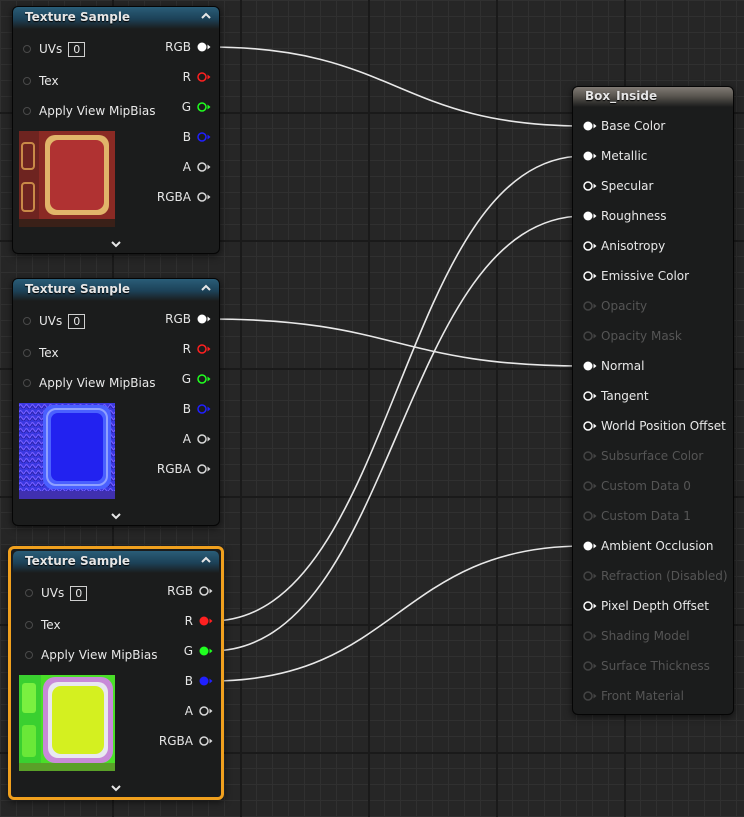 Image resolution: width=744 pixels, height=817 pixels. What do you see at coordinates (618, 186) in the screenshot?
I see `material-input-specular: Specular` at bounding box center [618, 186].